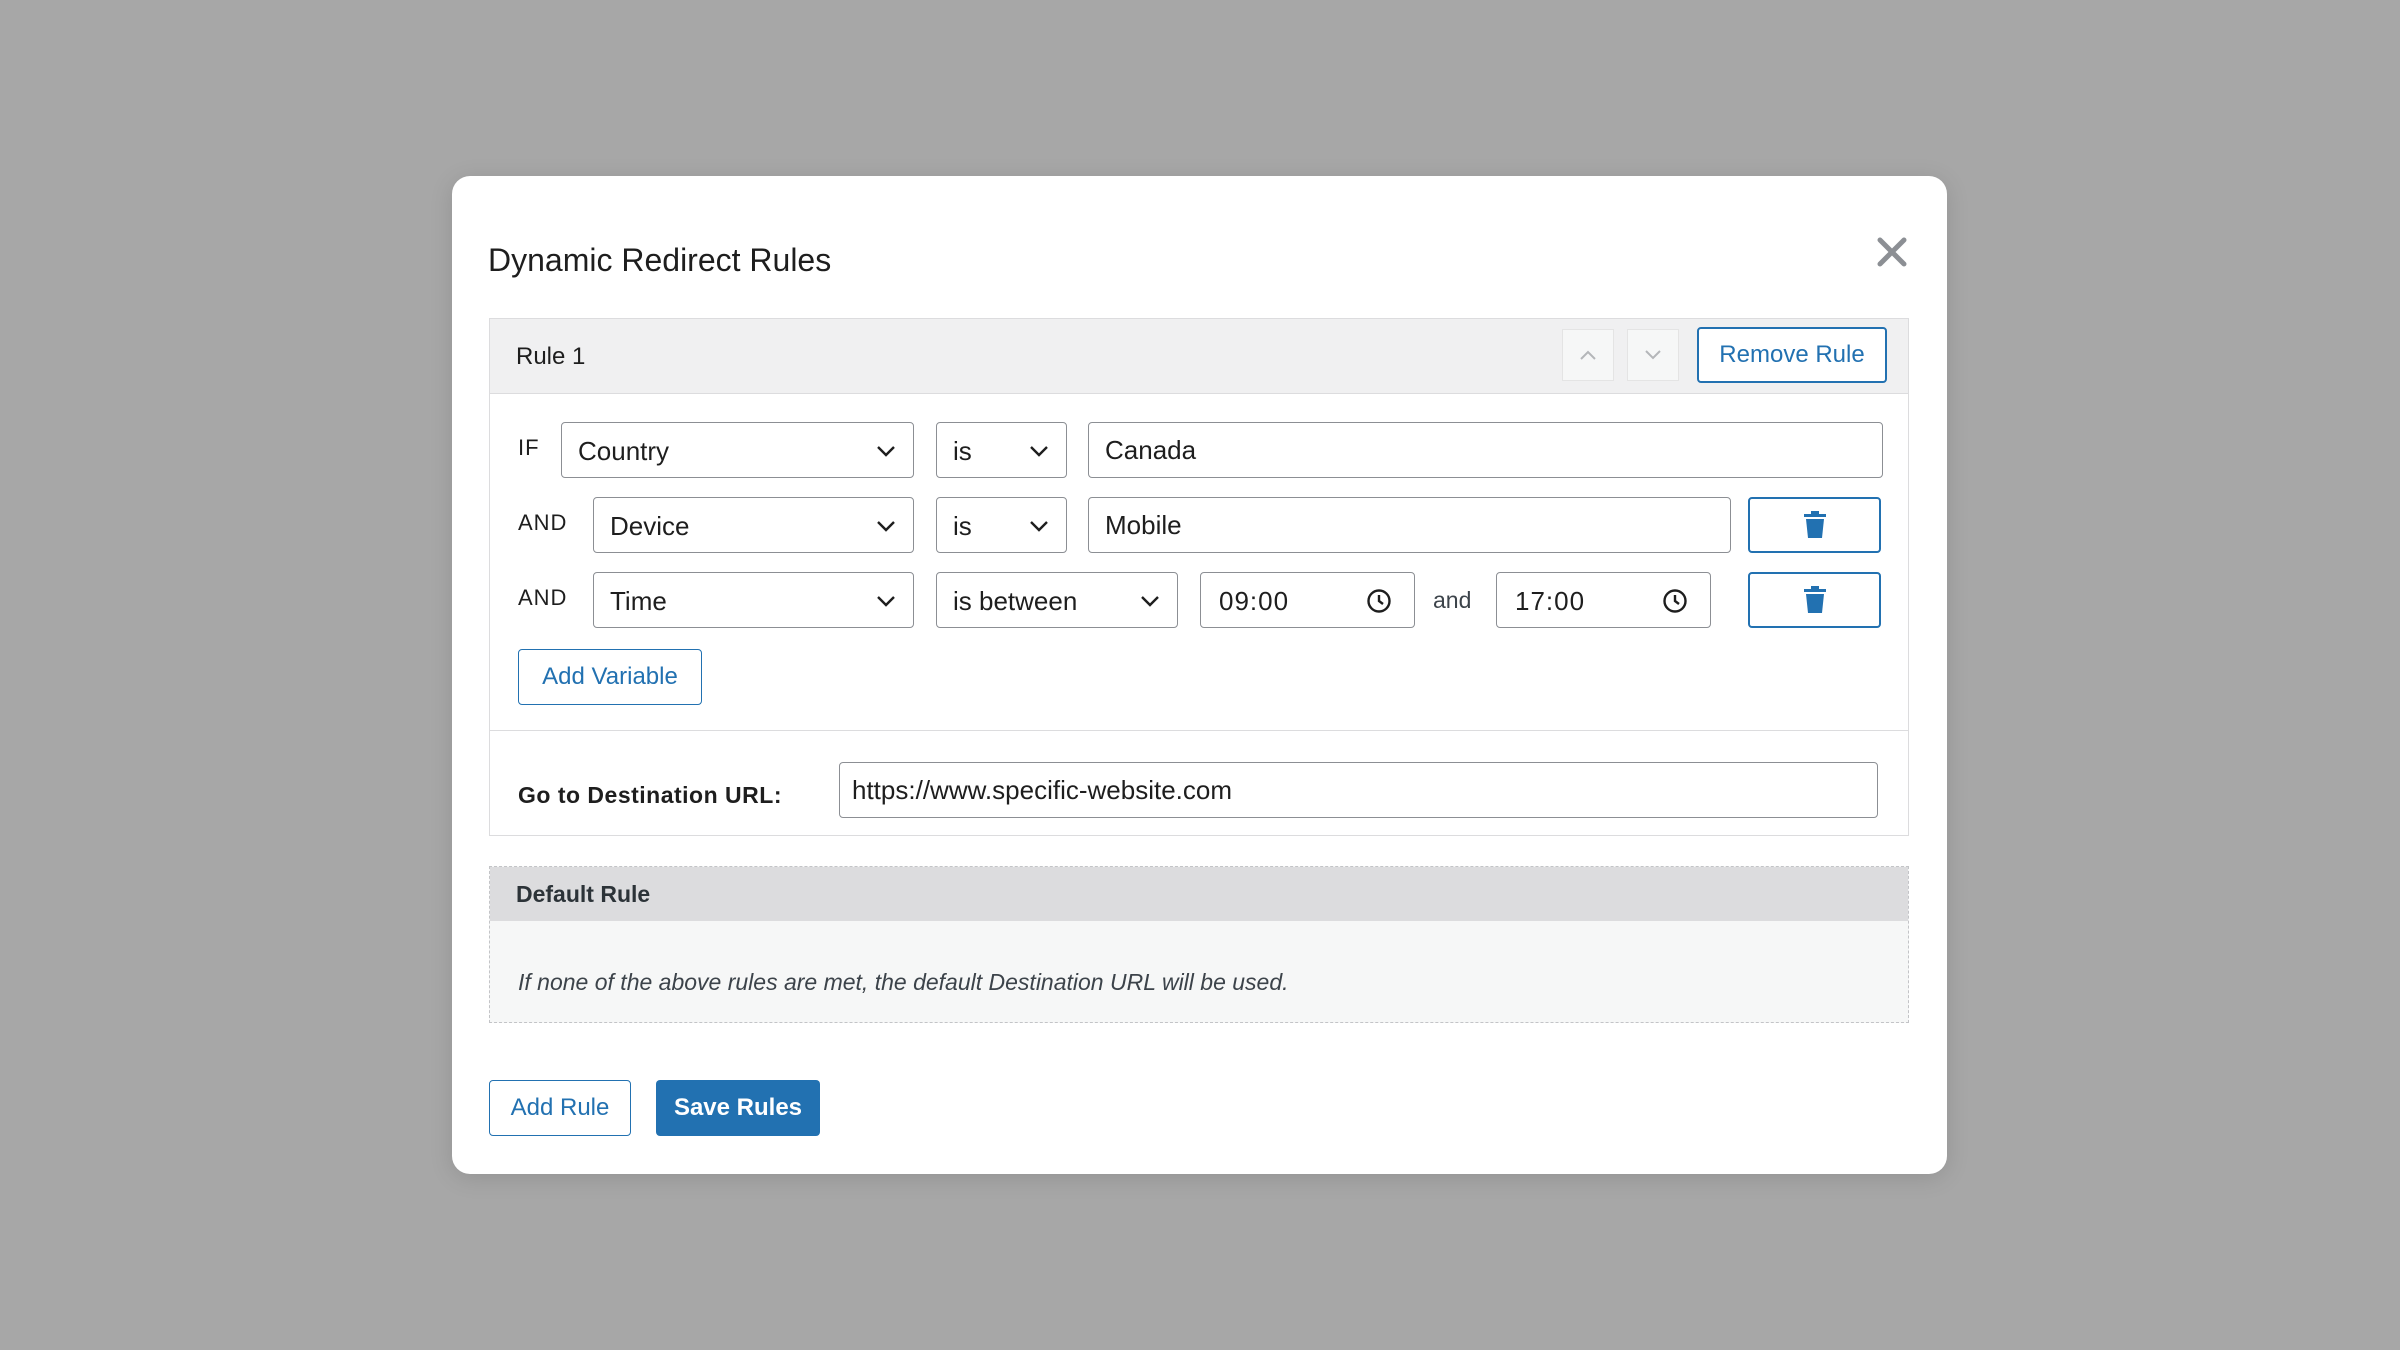 This screenshot has height=1350, width=2400. Describe the element at coordinates (1015, 601) in the screenshot. I see `select-value: is between` at that location.